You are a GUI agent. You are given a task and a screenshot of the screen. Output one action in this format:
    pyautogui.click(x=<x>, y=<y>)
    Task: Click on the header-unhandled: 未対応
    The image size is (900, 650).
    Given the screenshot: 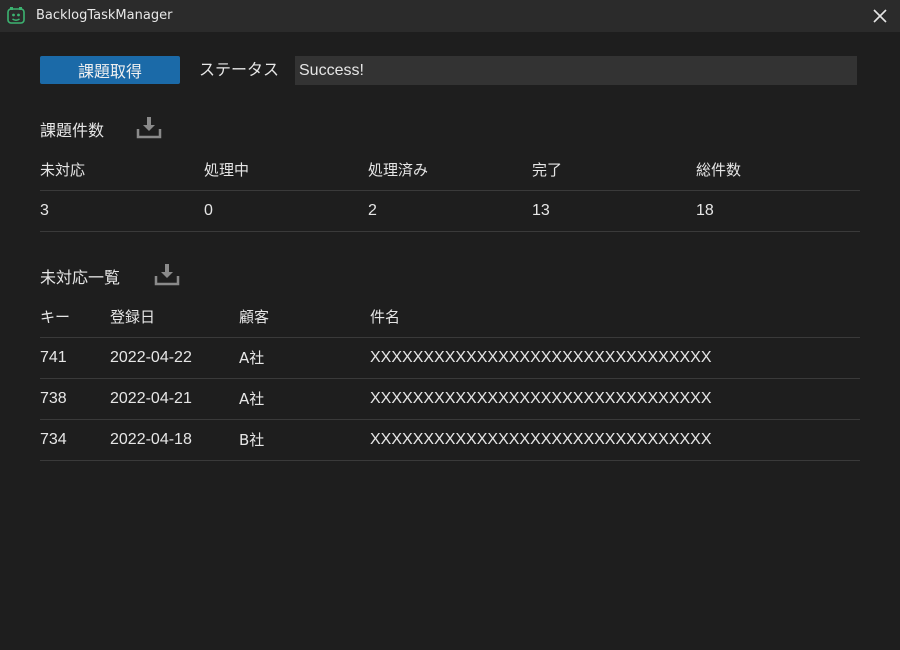 What is the action you would take?
    pyautogui.click(x=63, y=170)
    